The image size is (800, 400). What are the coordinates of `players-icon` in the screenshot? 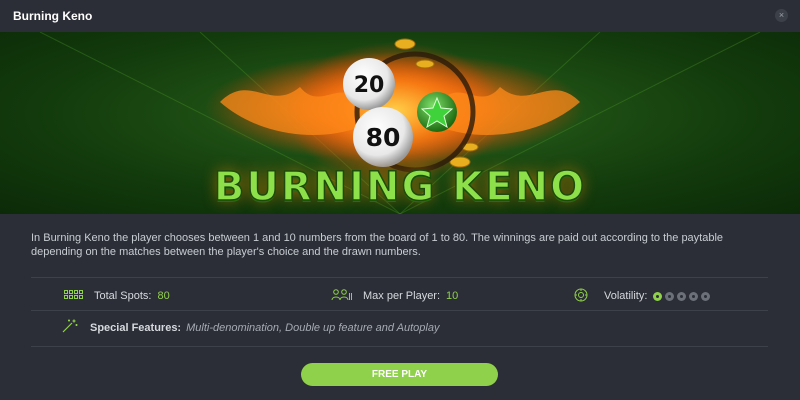 It's located at (342, 296).